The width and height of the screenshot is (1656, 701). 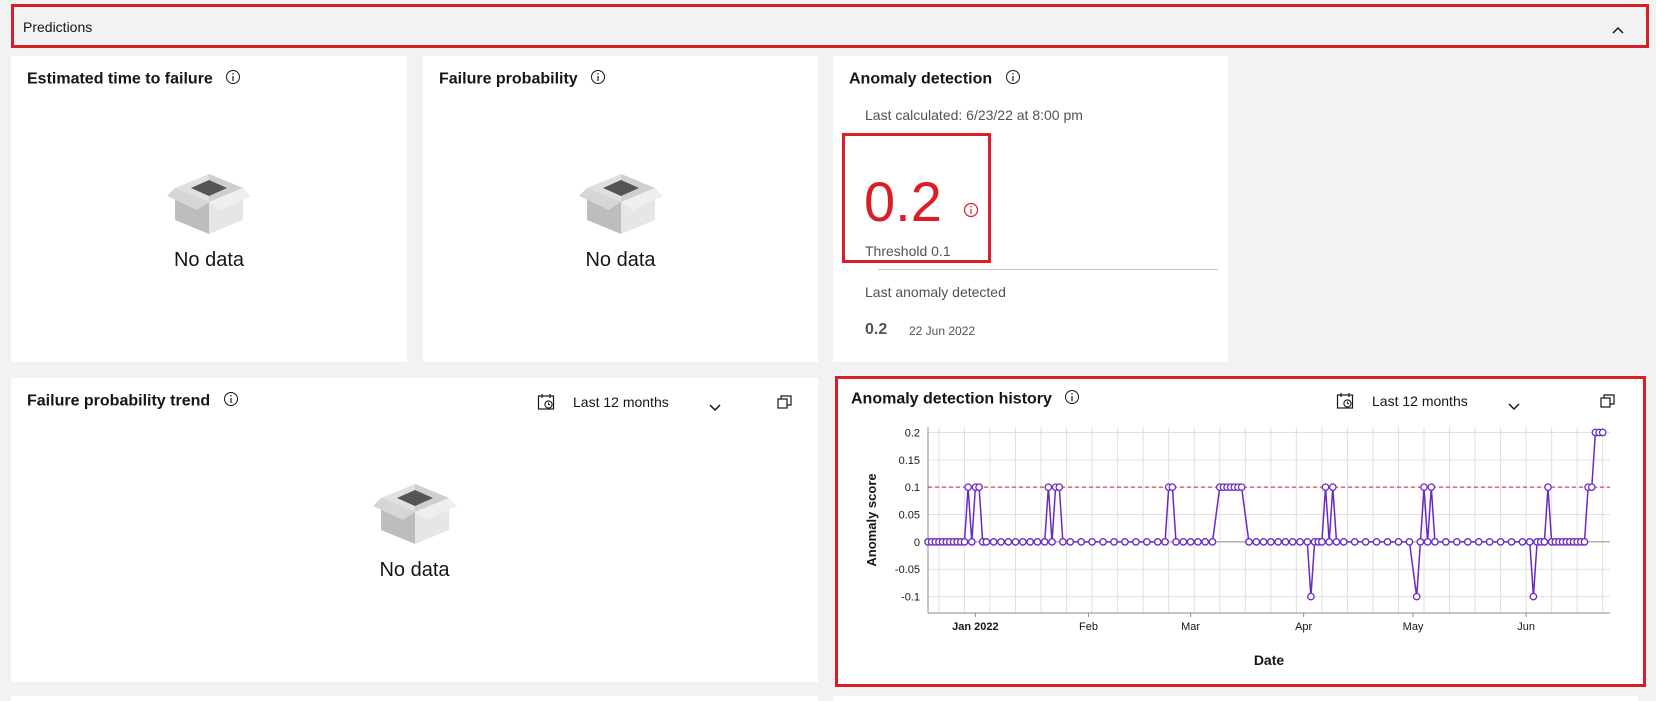 What do you see at coordinates (1269, 660) in the screenshot?
I see `x-axis-title: Date` at bounding box center [1269, 660].